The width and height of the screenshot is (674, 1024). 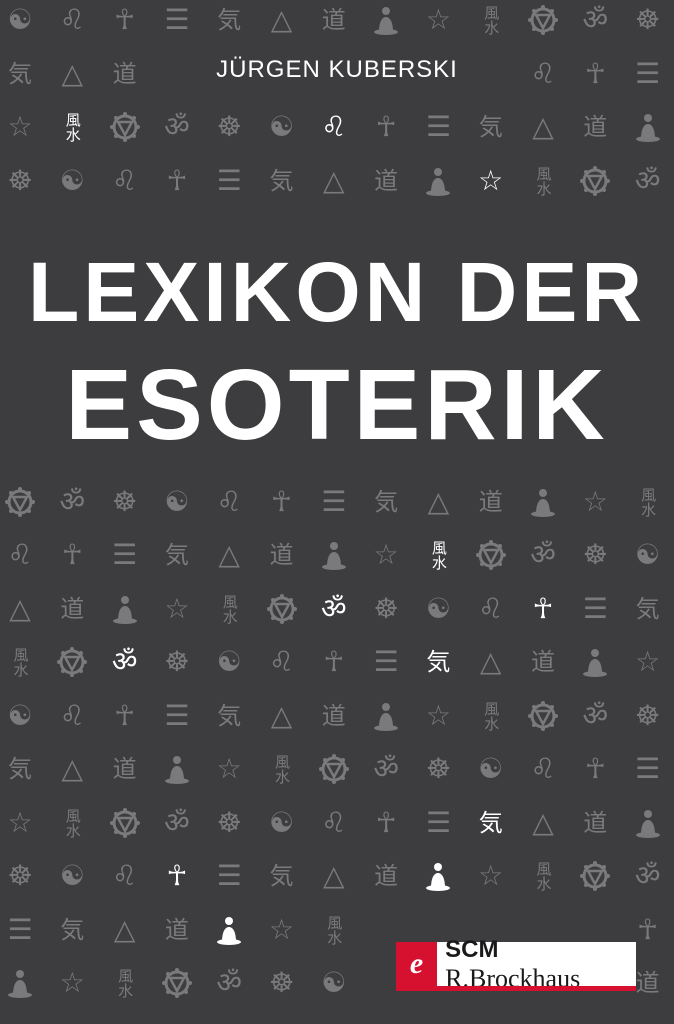 What do you see at coordinates (472, 949) in the screenshot?
I see `publisher-prefix: SCM` at bounding box center [472, 949].